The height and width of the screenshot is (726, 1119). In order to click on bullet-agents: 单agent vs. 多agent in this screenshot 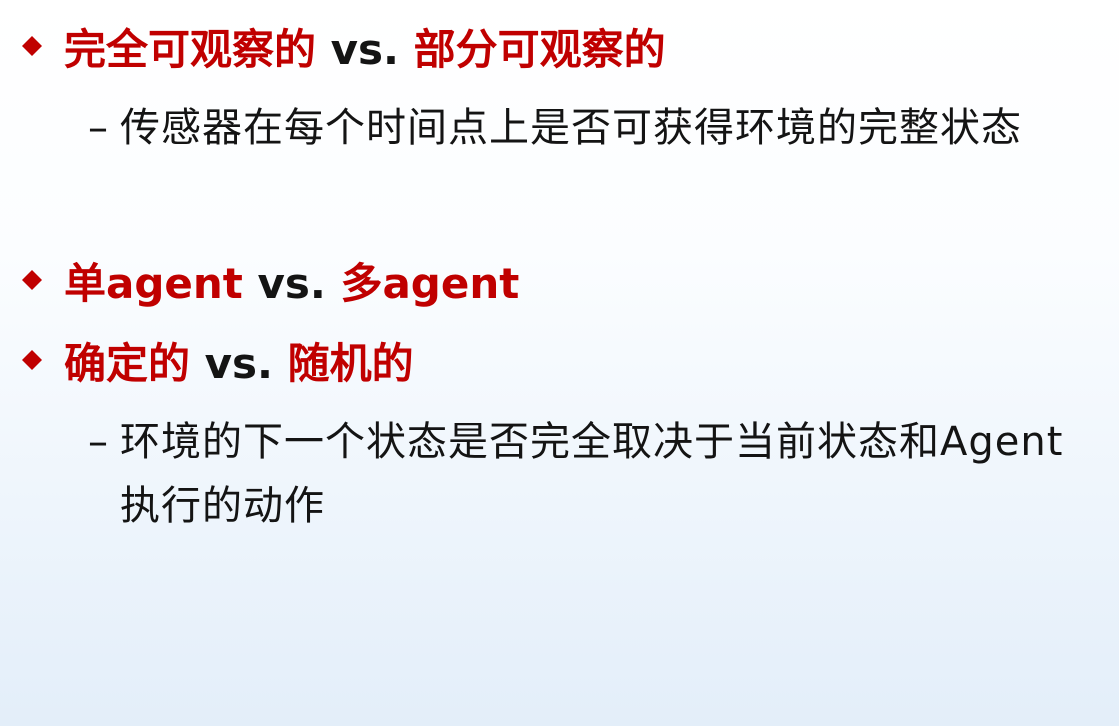, I will do `click(269, 280)`.